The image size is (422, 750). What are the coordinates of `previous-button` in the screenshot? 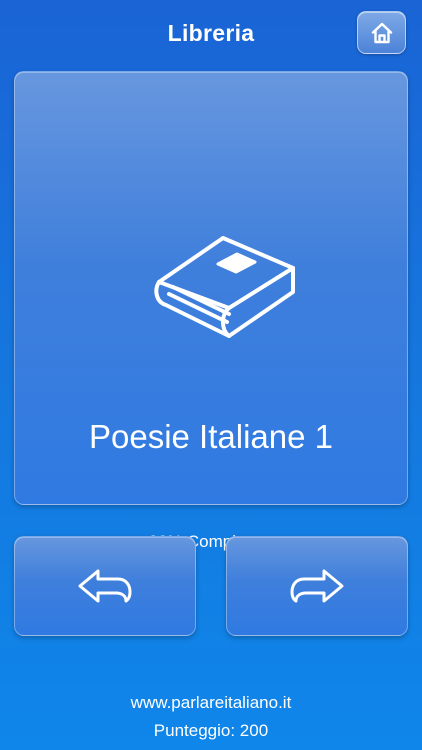 It's located at (105, 586).